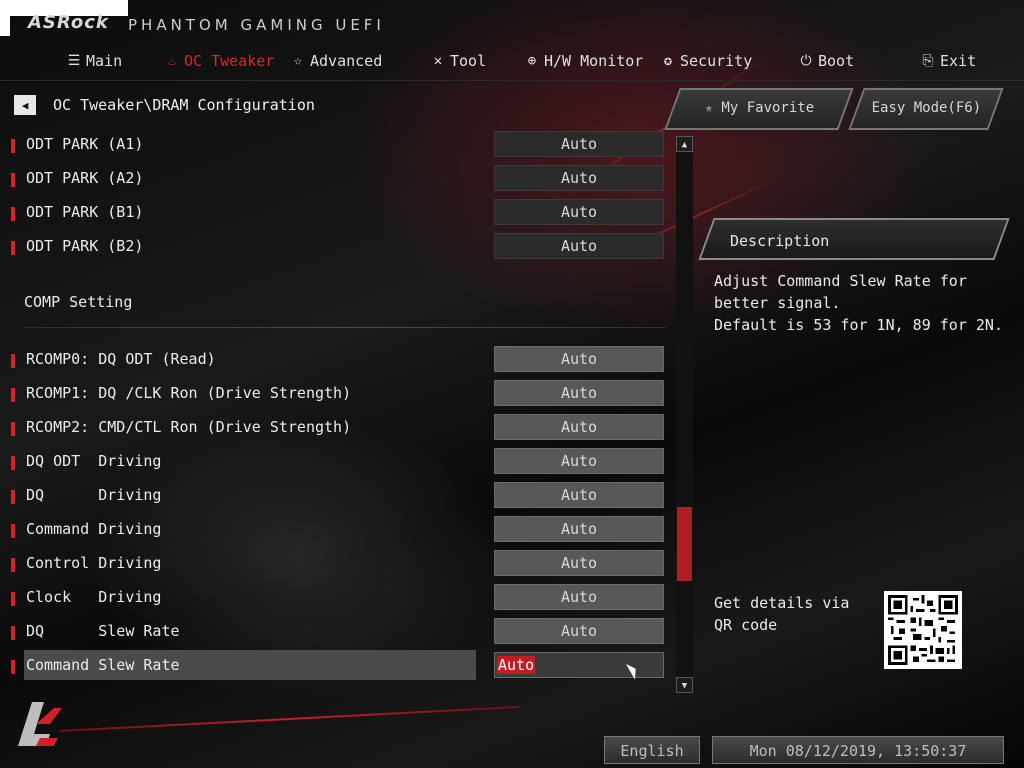 The height and width of the screenshot is (768, 1024). Describe the element at coordinates (5, 26) in the screenshot. I see `logo-plate` at that location.